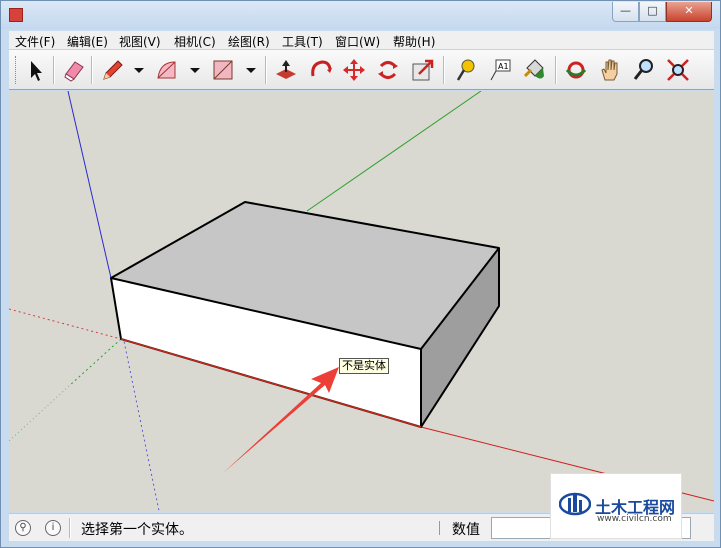 This screenshot has height=548, width=721. I want to click on main-toolbar: A1, so click(361, 70).